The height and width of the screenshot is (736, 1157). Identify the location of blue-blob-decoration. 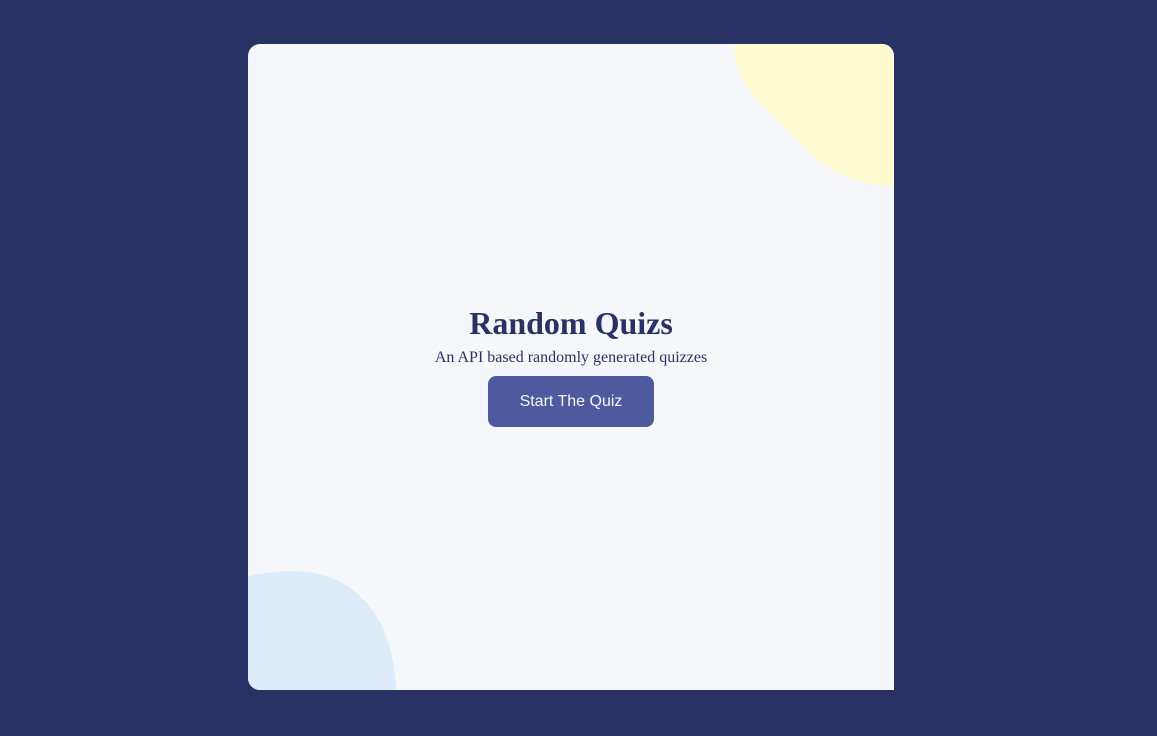
(322, 630).